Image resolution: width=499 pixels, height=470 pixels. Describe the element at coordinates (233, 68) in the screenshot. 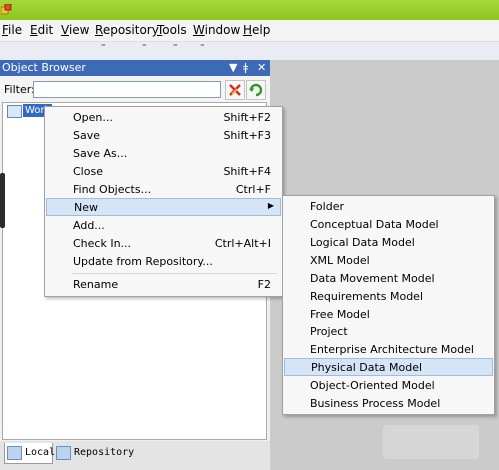

I see `dropdown-icon: ▼` at that location.